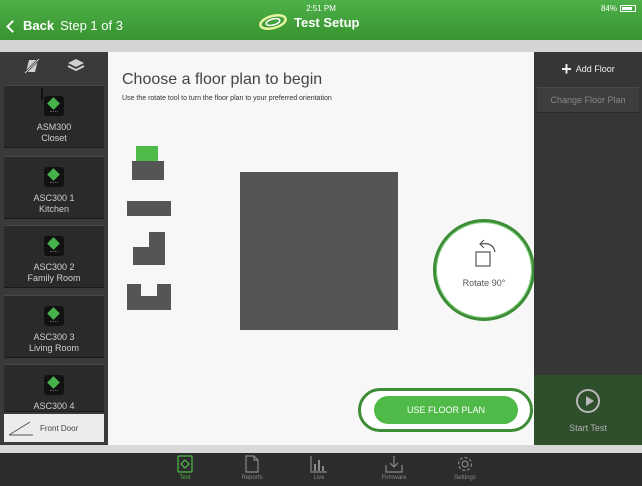 Image resolution: width=642 pixels, height=486 pixels. I want to click on device-label: ASC300 1 Kitchen, so click(54, 204).